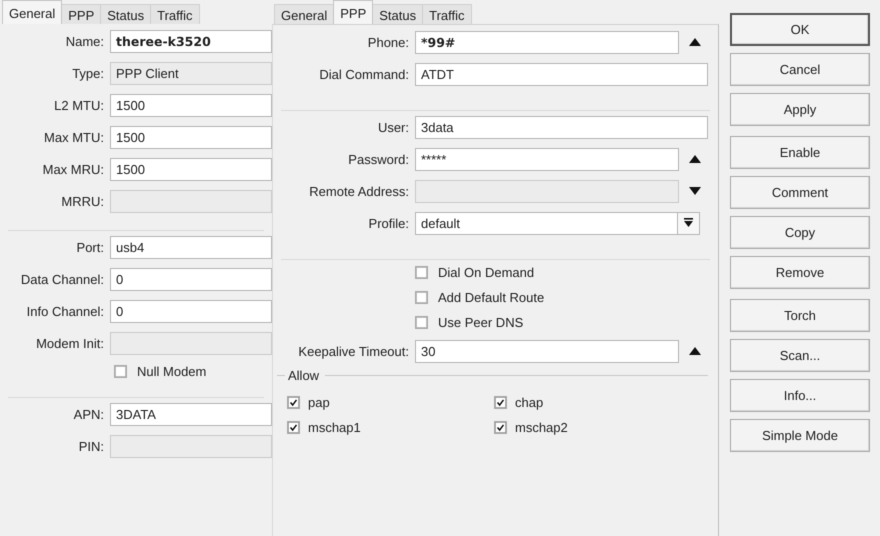 The image size is (880, 536). What do you see at coordinates (800, 192) in the screenshot?
I see `button: Comment` at bounding box center [800, 192].